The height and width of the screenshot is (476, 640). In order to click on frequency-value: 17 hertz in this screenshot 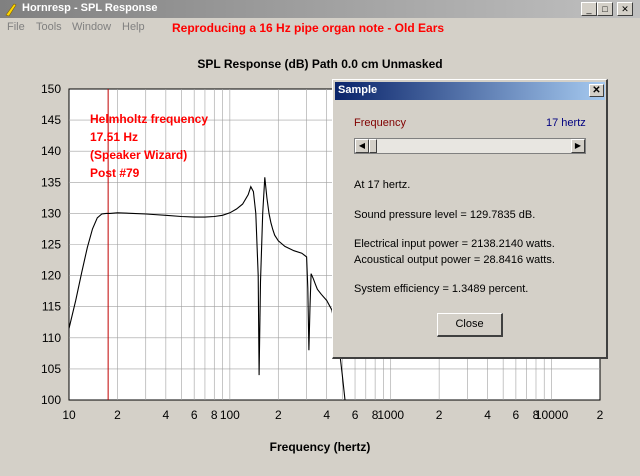, I will do `click(566, 123)`.